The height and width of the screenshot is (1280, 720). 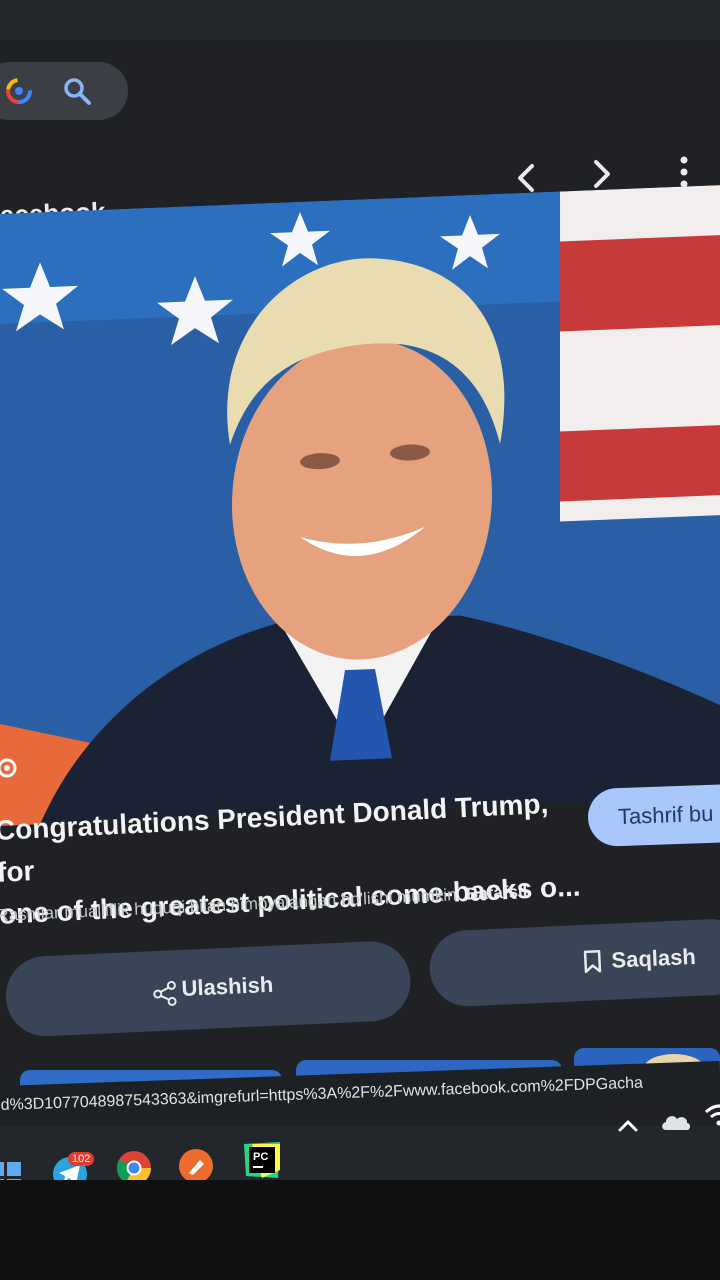 I want to click on save-label: Saqlash, so click(x=653, y=958).